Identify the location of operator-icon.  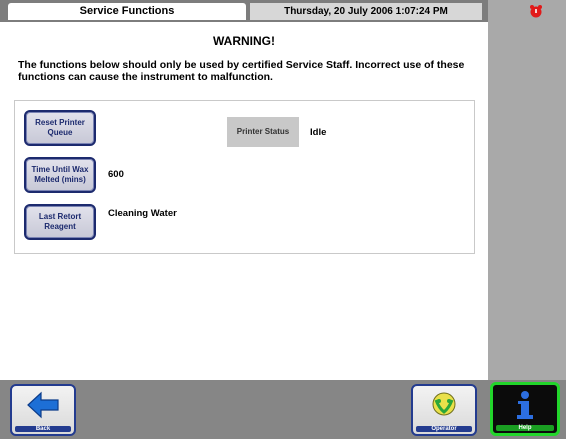
(444, 404).